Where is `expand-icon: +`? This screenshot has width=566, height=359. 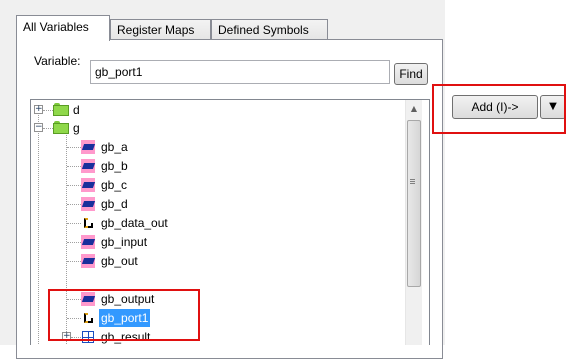 expand-icon: + is located at coordinates (38, 109).